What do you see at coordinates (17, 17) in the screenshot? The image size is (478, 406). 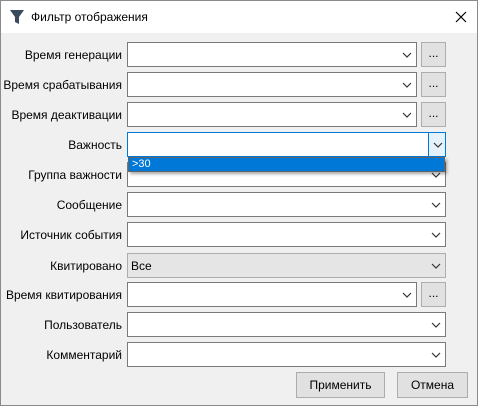 I see `funnel-icon` at bounding box center [17, 17].